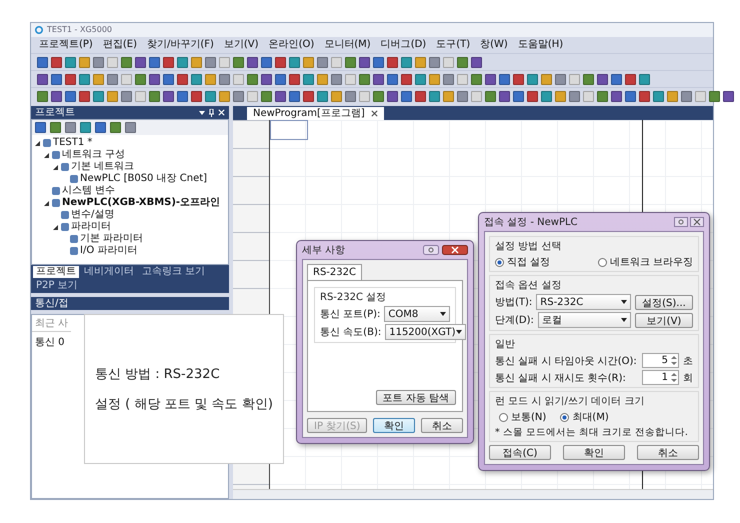 The width and height of the screenshot is (740, 523). I want to click on spin-field: 1, so click(660, 377).